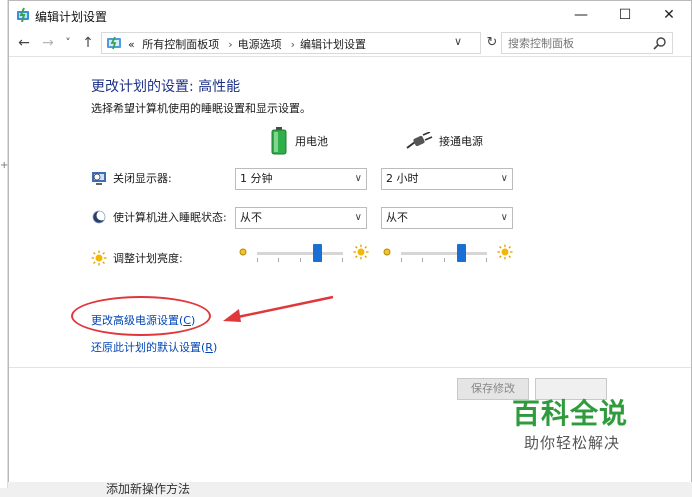 This screenshot has width=692, height=497. What do you see at coordinates (461, 141) in the screenshot?
I see `plugged-column-label: 接通电源` at bounding box center [461, 141].